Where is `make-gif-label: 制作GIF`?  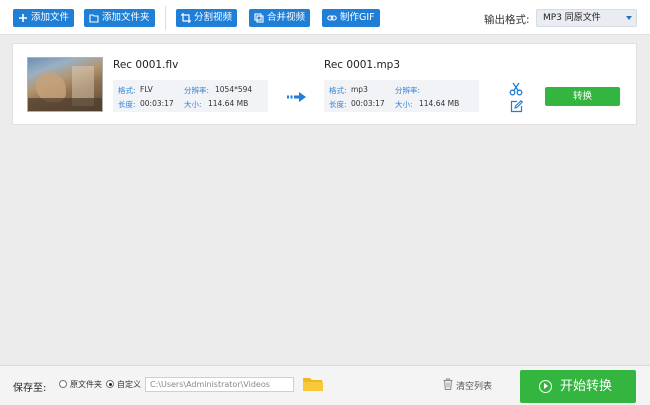 make-gif-label: 制作GIF is located at coordinates (357, 17).